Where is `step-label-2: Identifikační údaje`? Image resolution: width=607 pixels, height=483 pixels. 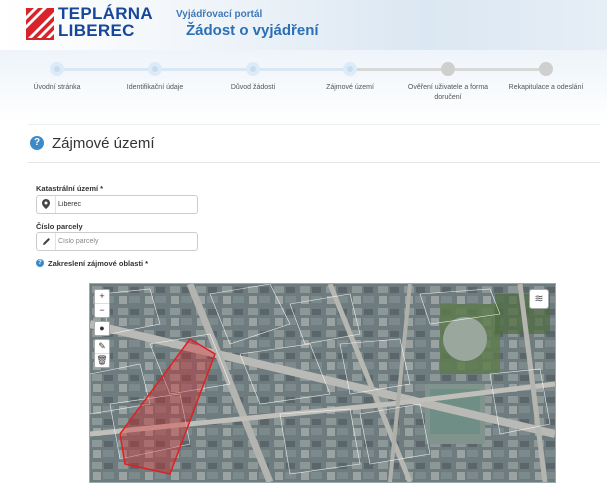 step-label-2: Identifikační údaje is located at coordinates (155, 88).